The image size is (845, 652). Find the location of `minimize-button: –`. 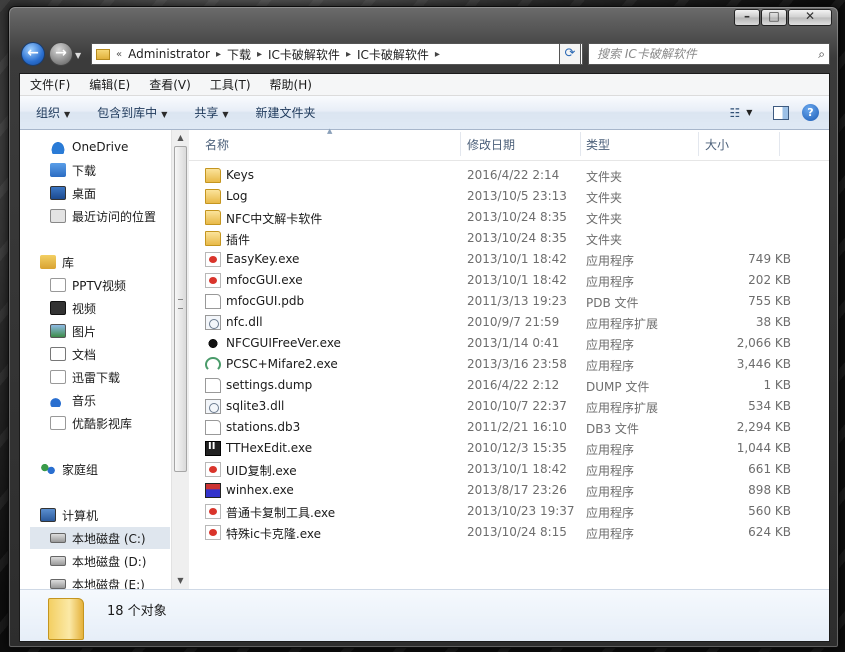

minimize-button: – is located at coordinates (747, 17).